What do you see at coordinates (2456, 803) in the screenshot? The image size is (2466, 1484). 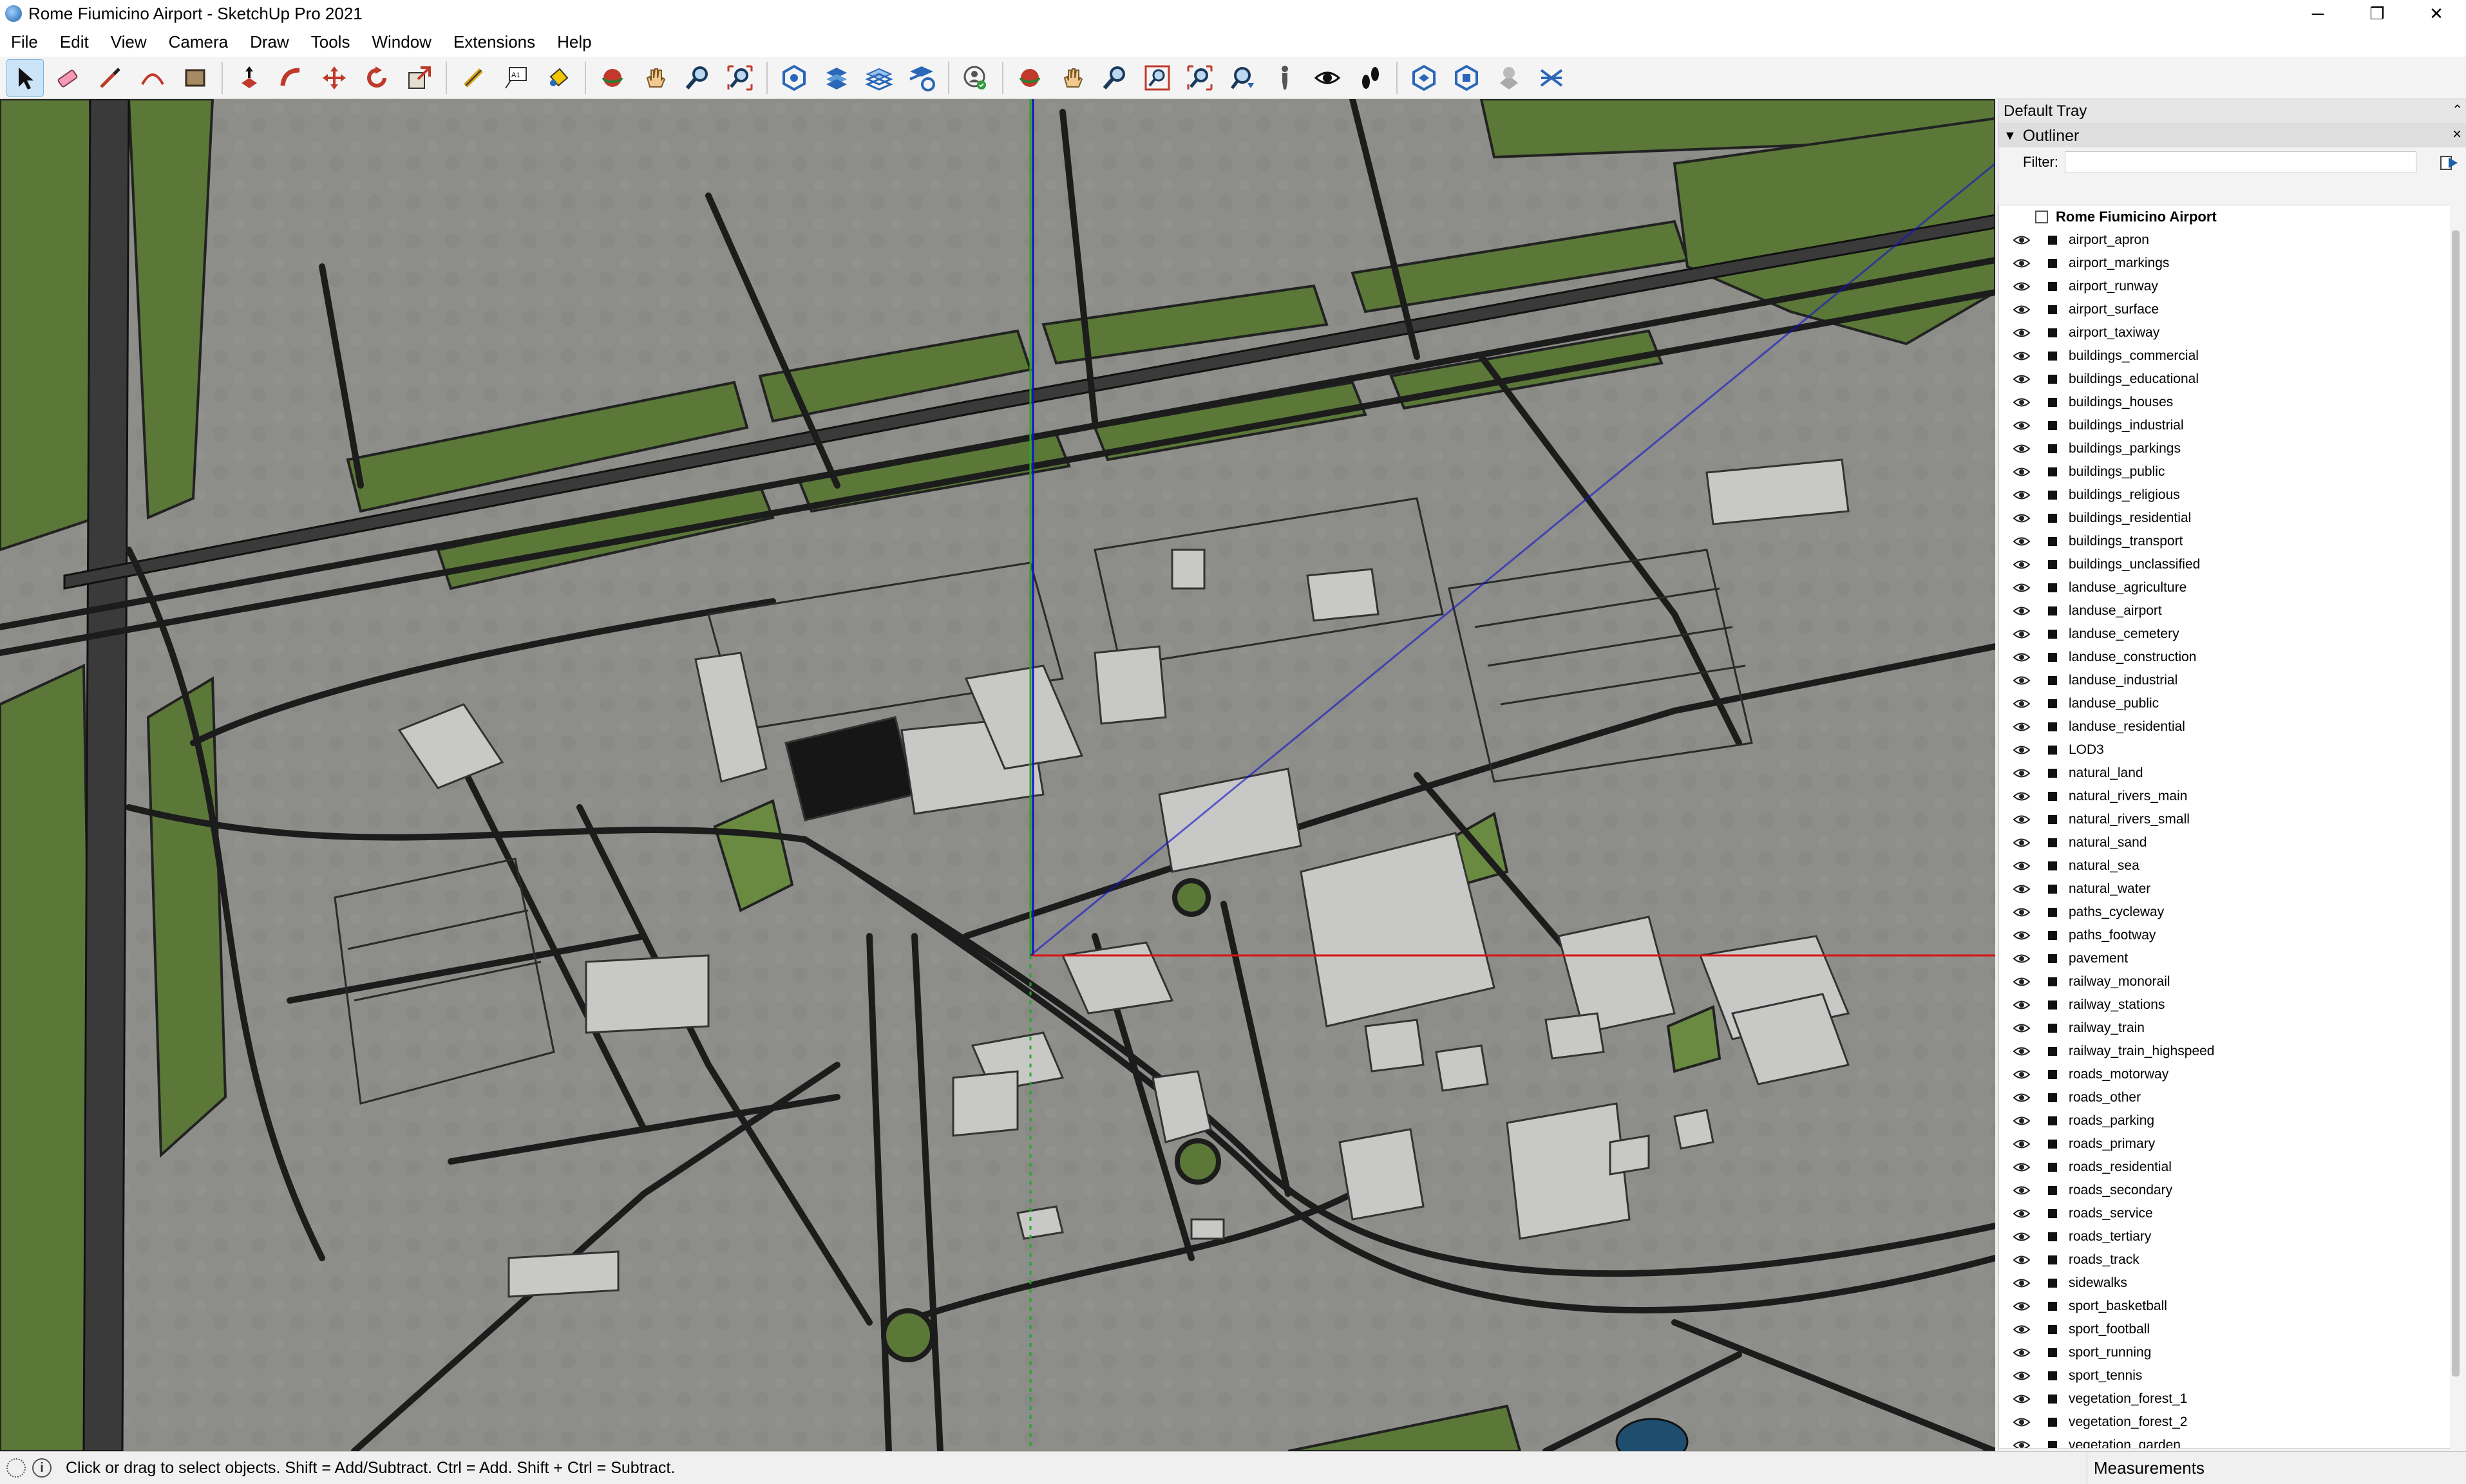 I see `scrollbar-thumb` at bounding box center [2456, 803].